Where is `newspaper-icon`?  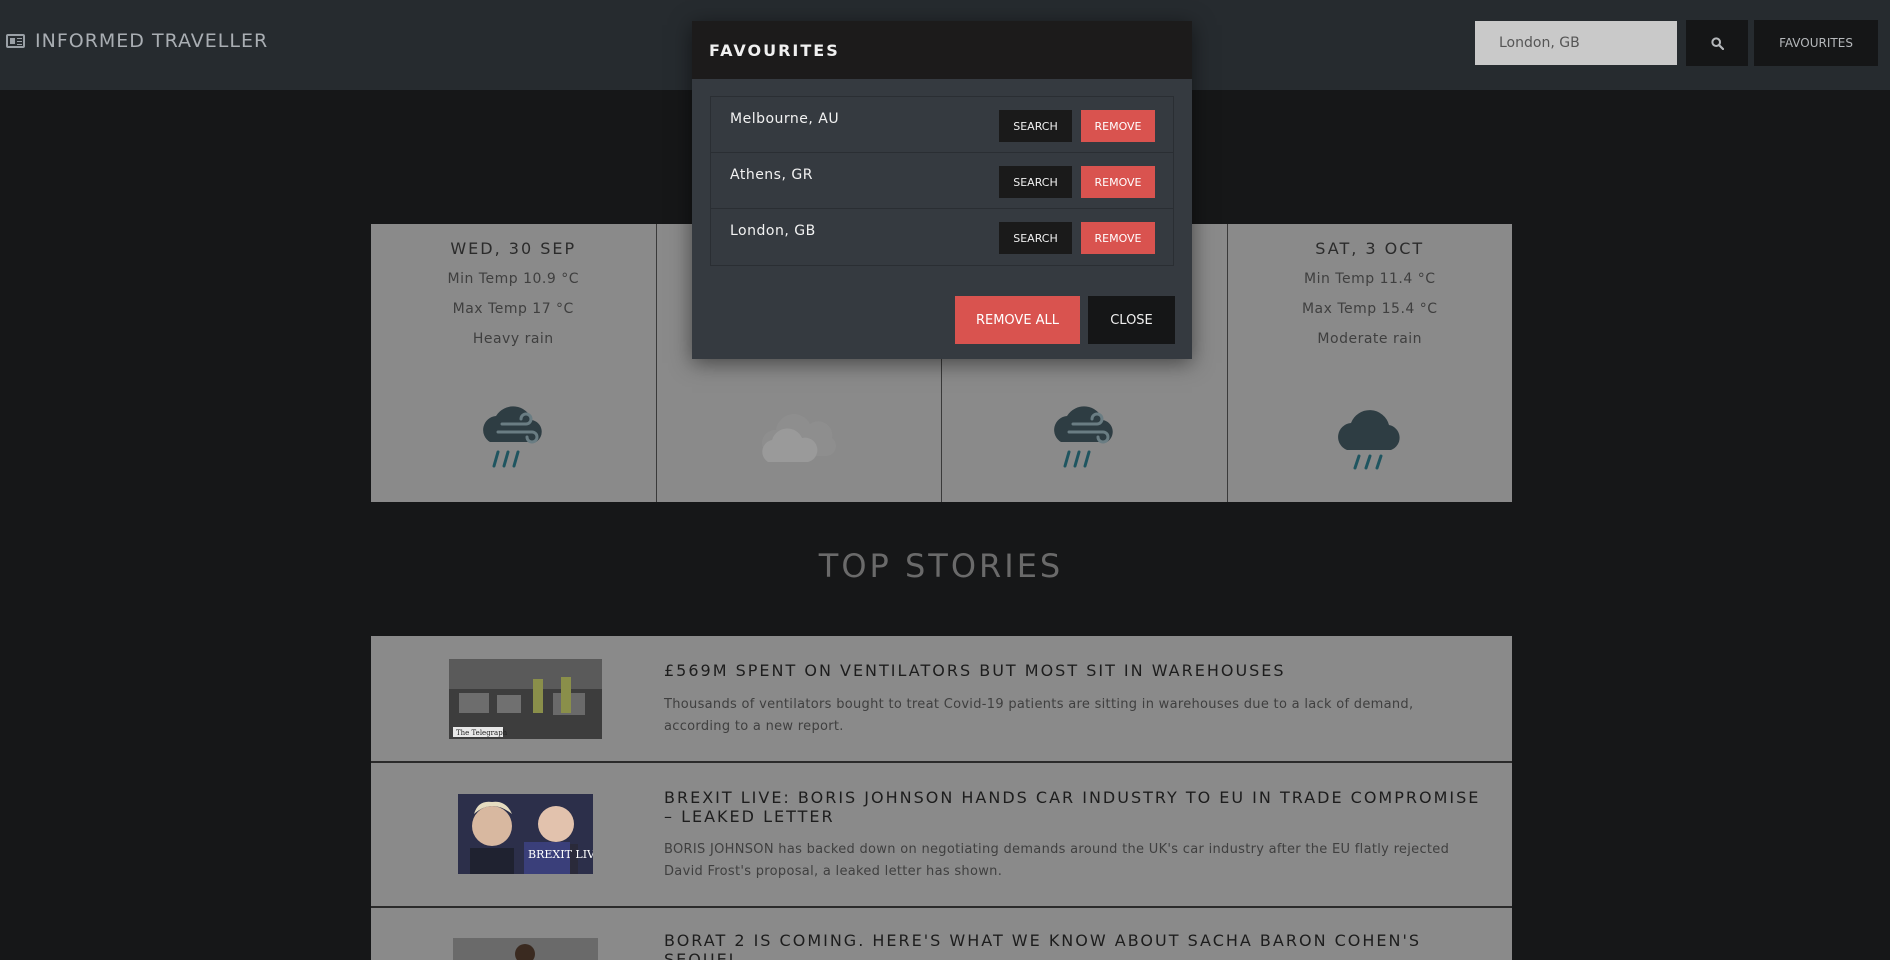
newspaper-icon is located at coordinates (15, 41).